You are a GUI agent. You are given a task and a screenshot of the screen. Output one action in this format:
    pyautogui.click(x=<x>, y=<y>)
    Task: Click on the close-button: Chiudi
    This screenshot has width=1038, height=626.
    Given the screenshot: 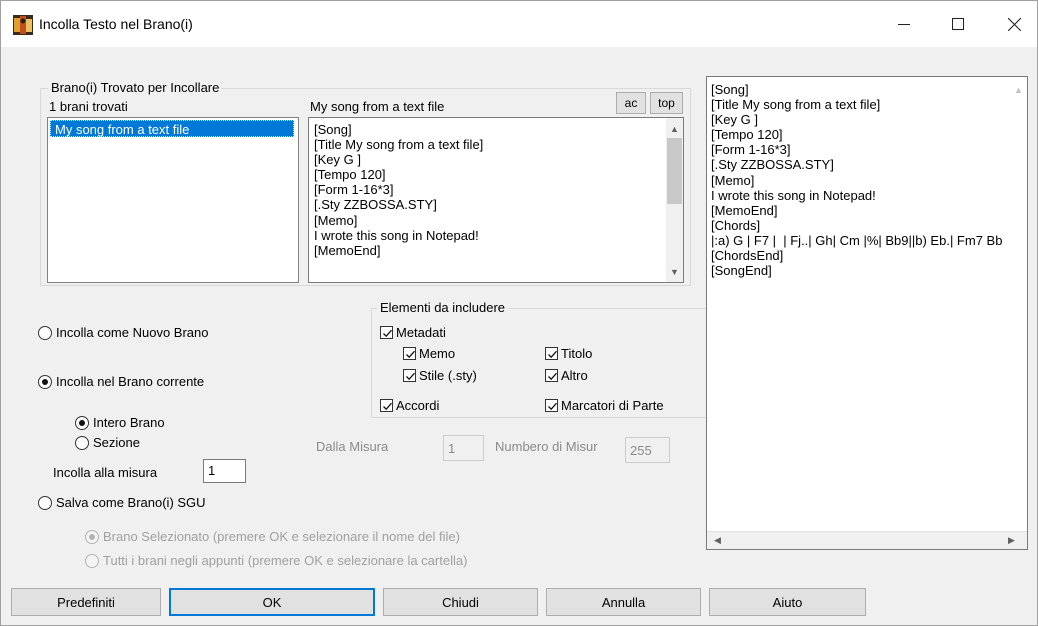 What is the action you would take?
    pyautogui.click(x=460, y=602)
    